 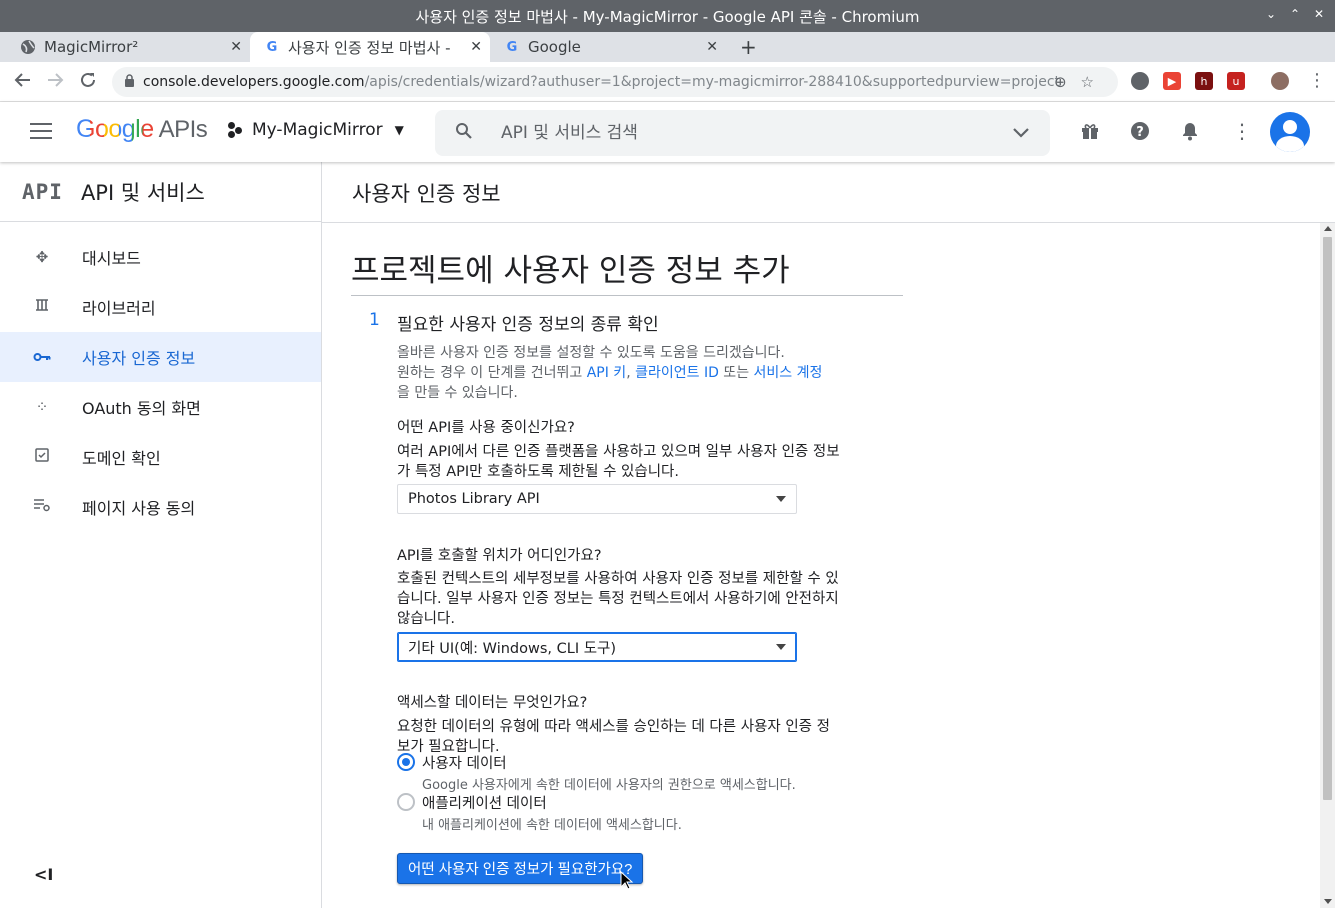 What do you see at coordinates (1295, 14) in the screenshot?
I see `maximize-icon: ⌃` at bounding box center [1295, 14].